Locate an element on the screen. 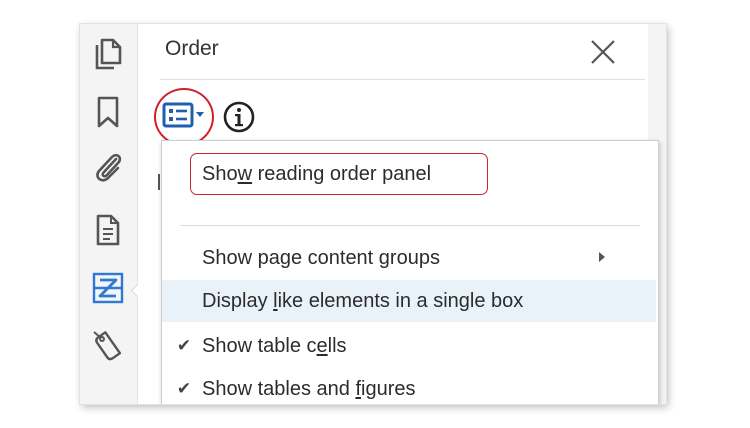 The image size is (750, 428). highlight-circle-annotation is located at coordinates (184, 117).